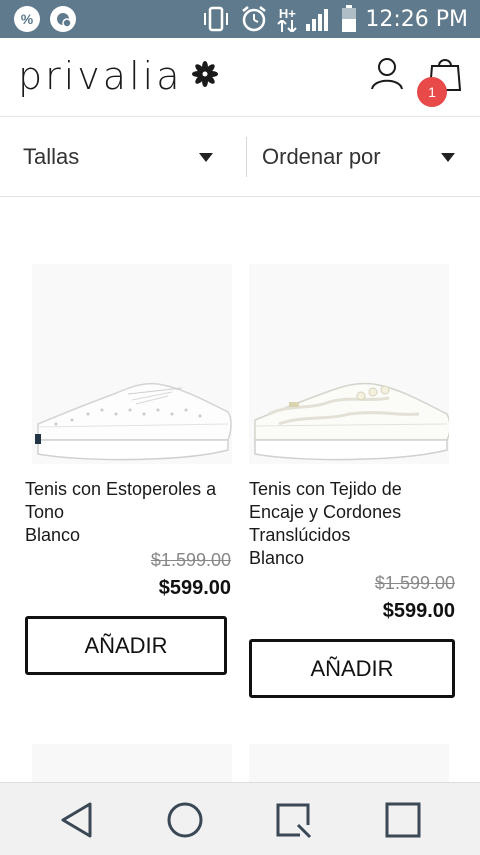 This screenshot has height=855, width=480. What do you see at coordinates (416, 19) in the screenshot?
I see `clock: 12:26 PM` at bounding box center [416, 19].